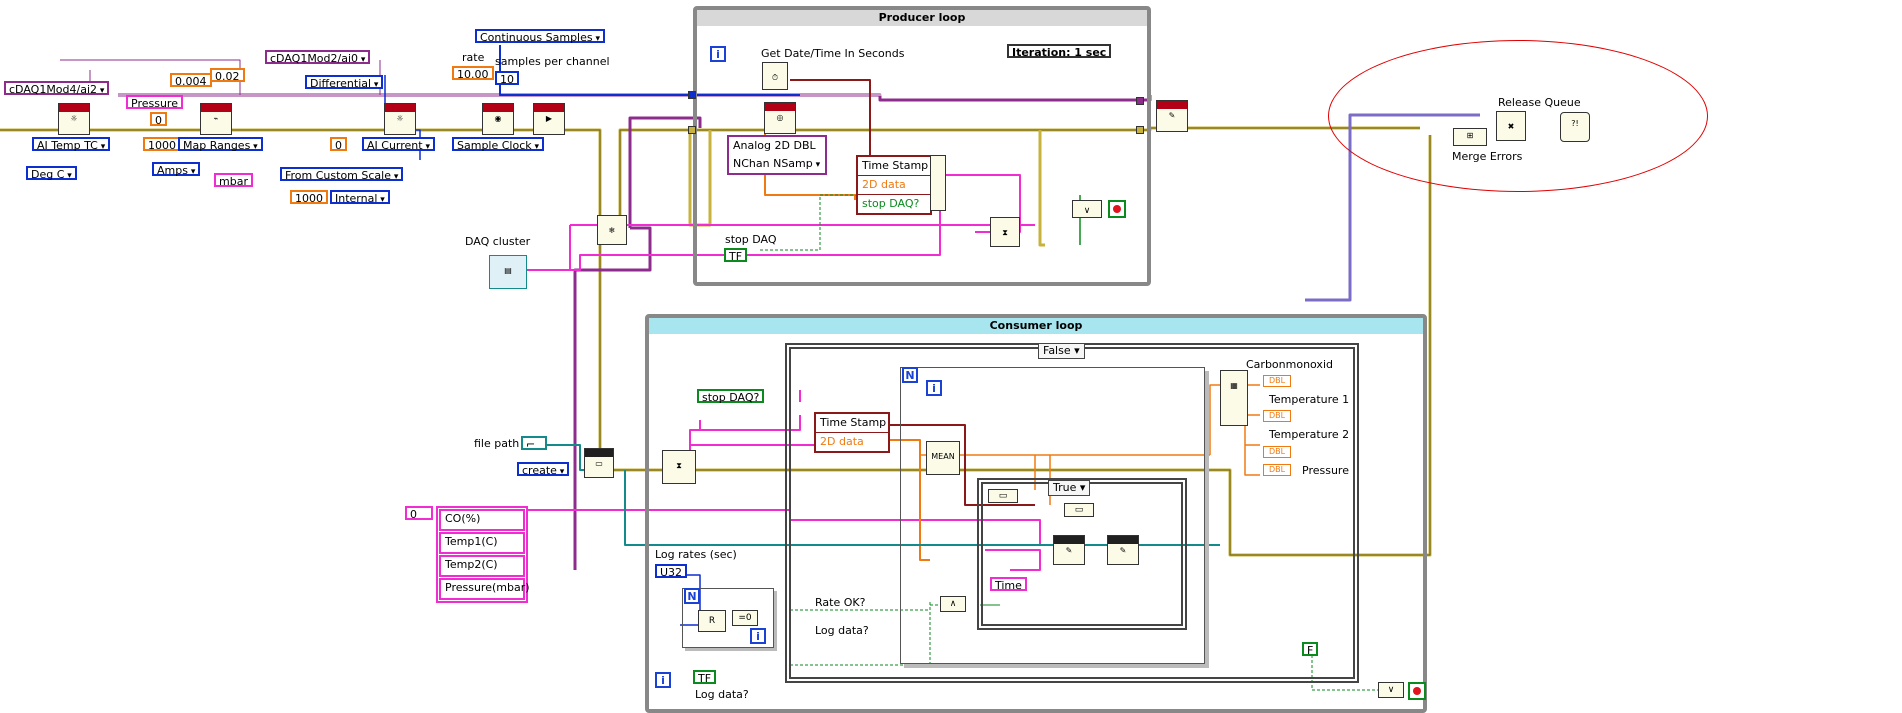 The width and height of the screenshot is (1902, 713). Describe the element at coordinates (342, 174) in the screenshot. I see `from-custom-scale-constant: From Custom Scale` at that location.